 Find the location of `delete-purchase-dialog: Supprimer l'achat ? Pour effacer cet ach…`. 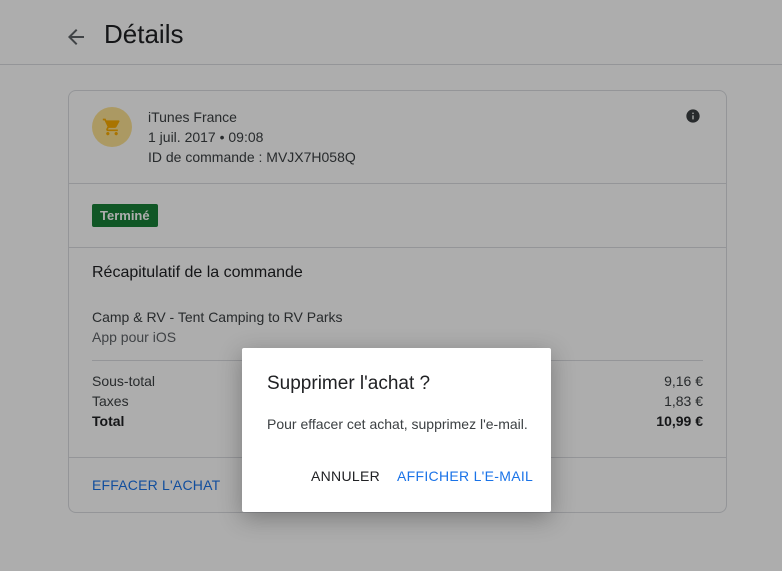

delete-purchase-dialog: Supprimer l'achat ? Pour effacer cet ach… is located at coordinates (396, 430).